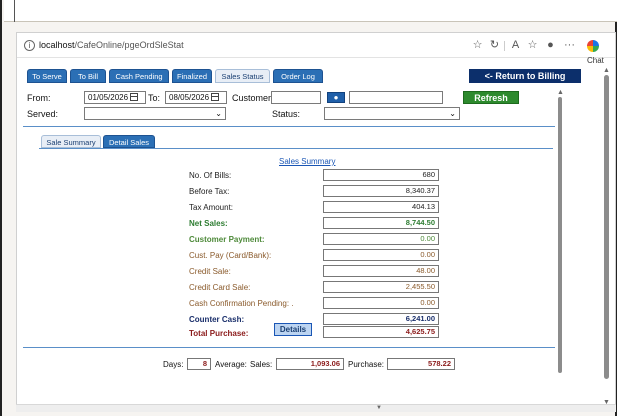 The height and width of the screenshot is (416, 617). Describe the element at coordinates (606, 70) in the screenshot. I see `scroll-up-icon: ▲` at that location.